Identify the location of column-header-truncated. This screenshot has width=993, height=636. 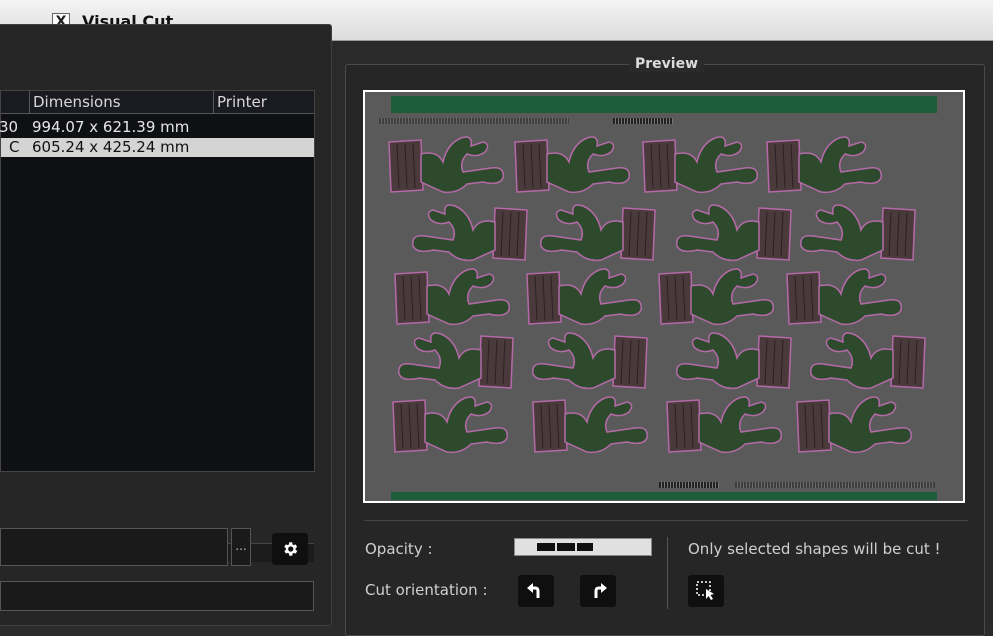
(14, 102).